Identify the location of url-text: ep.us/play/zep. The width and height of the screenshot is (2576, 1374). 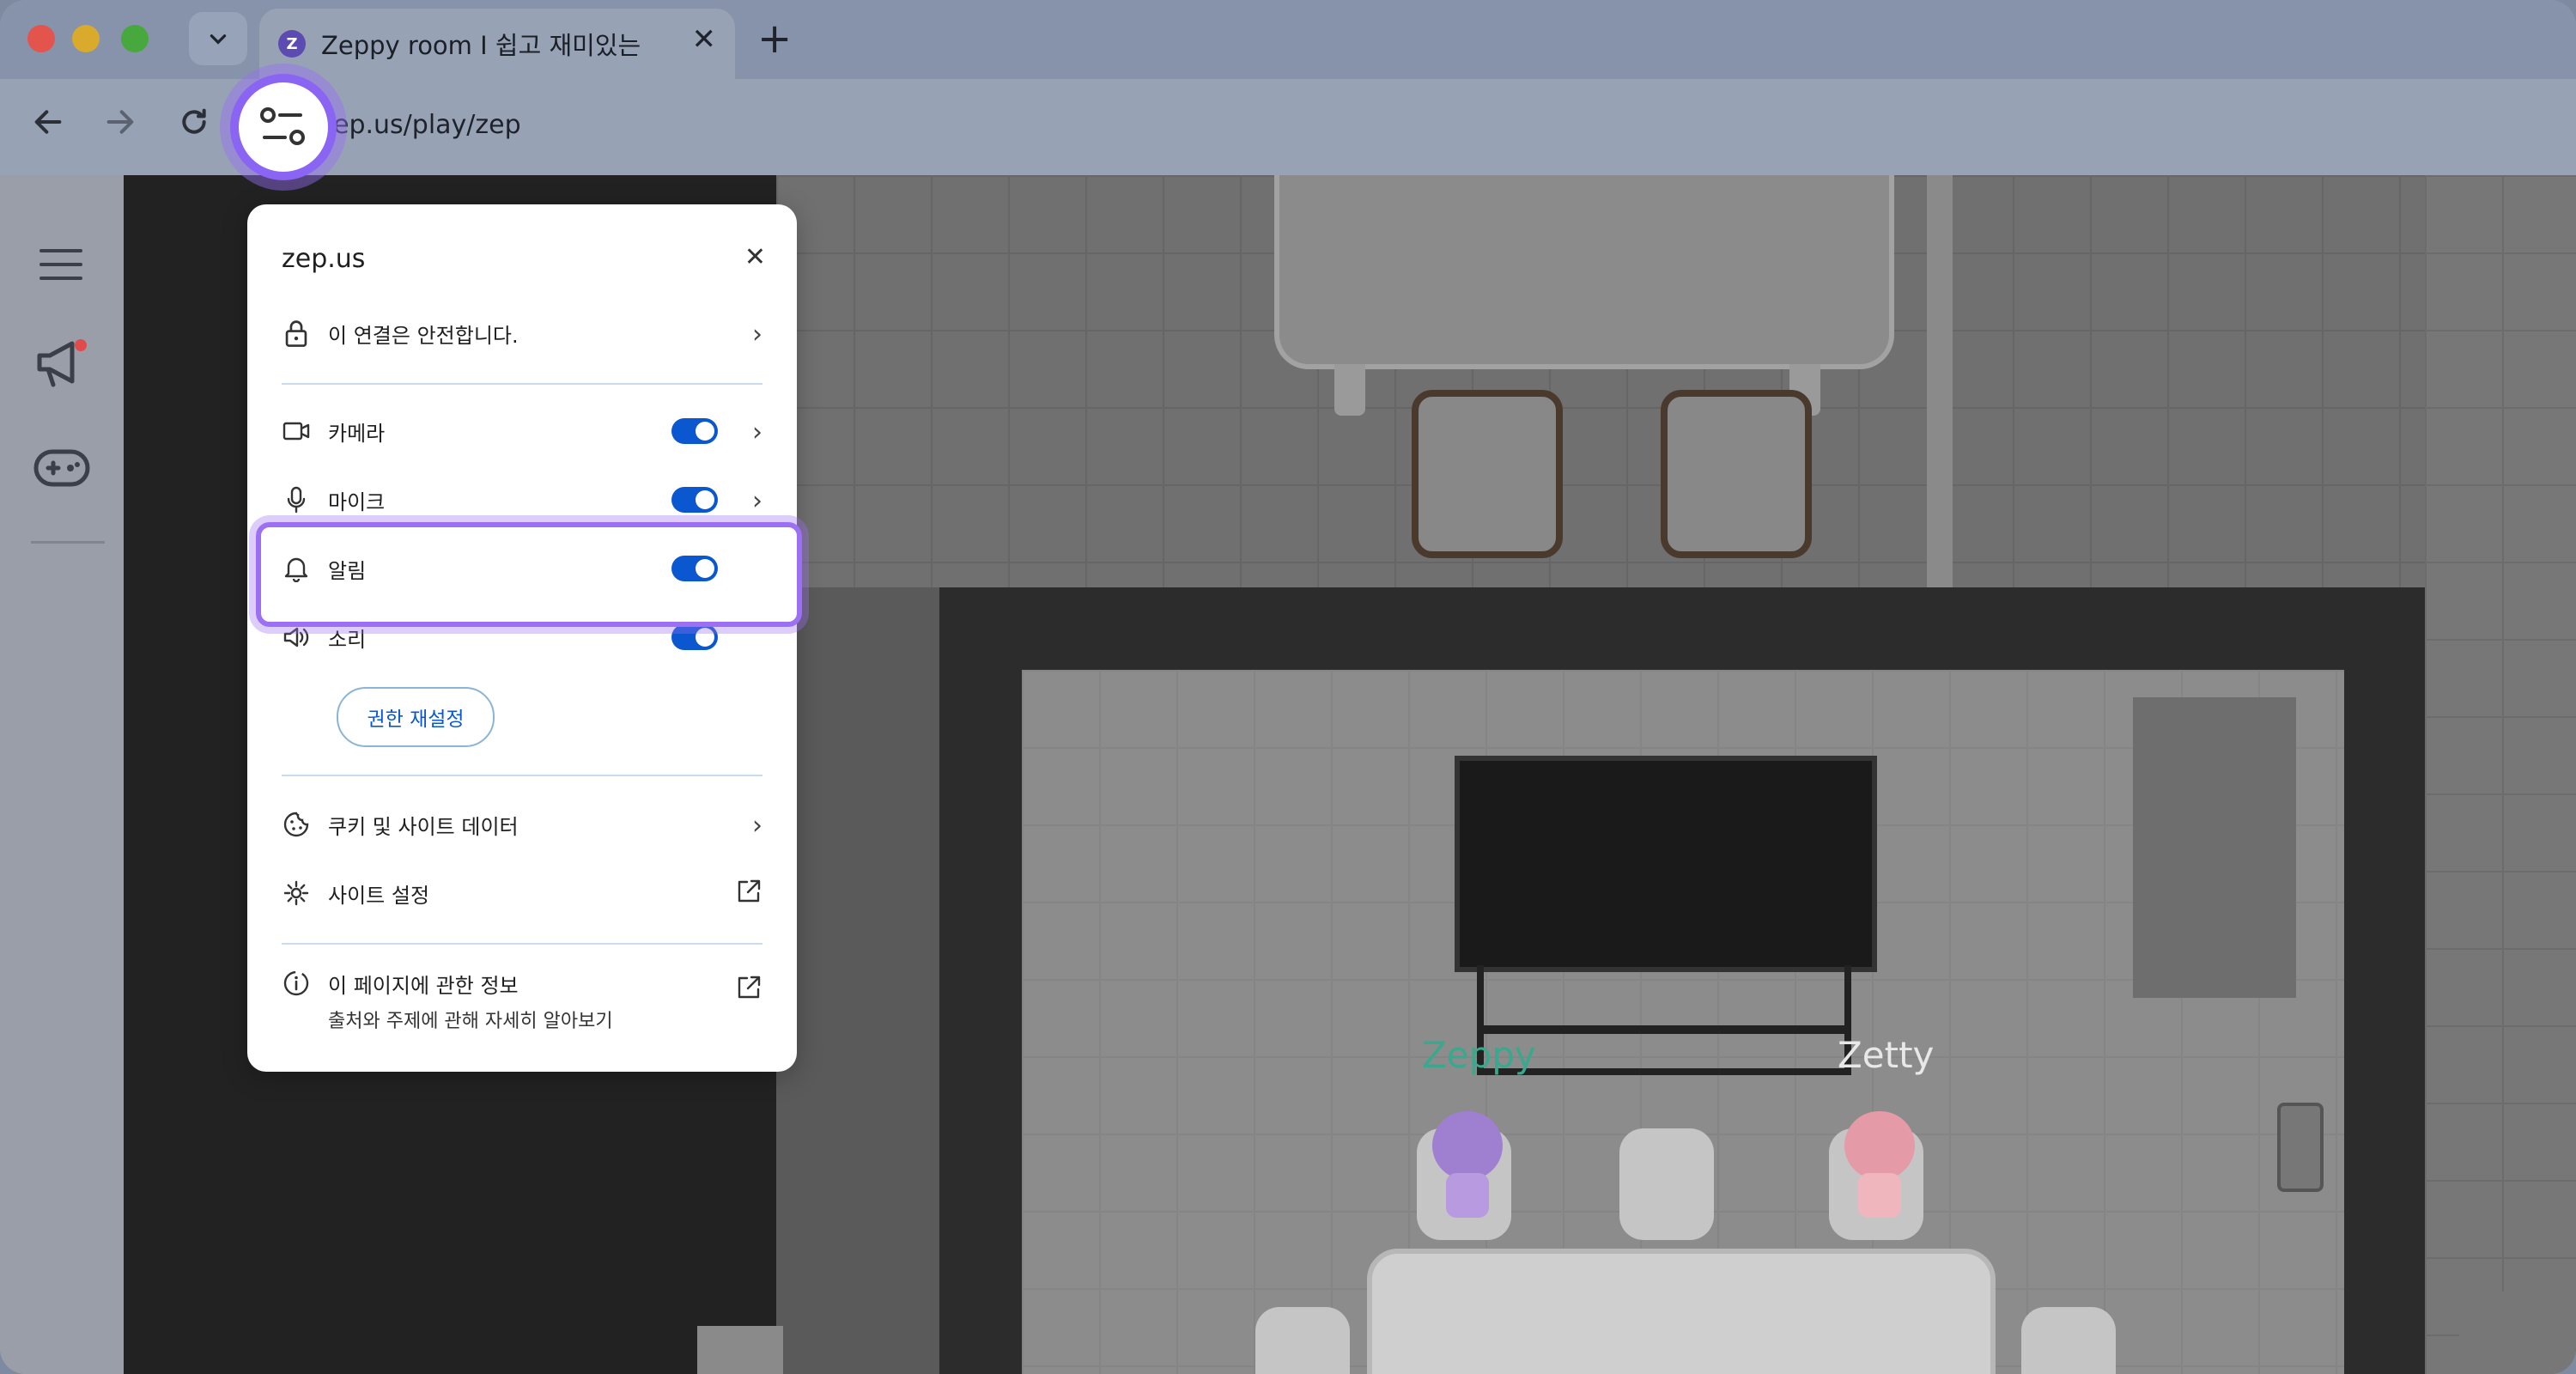
(427, 125).